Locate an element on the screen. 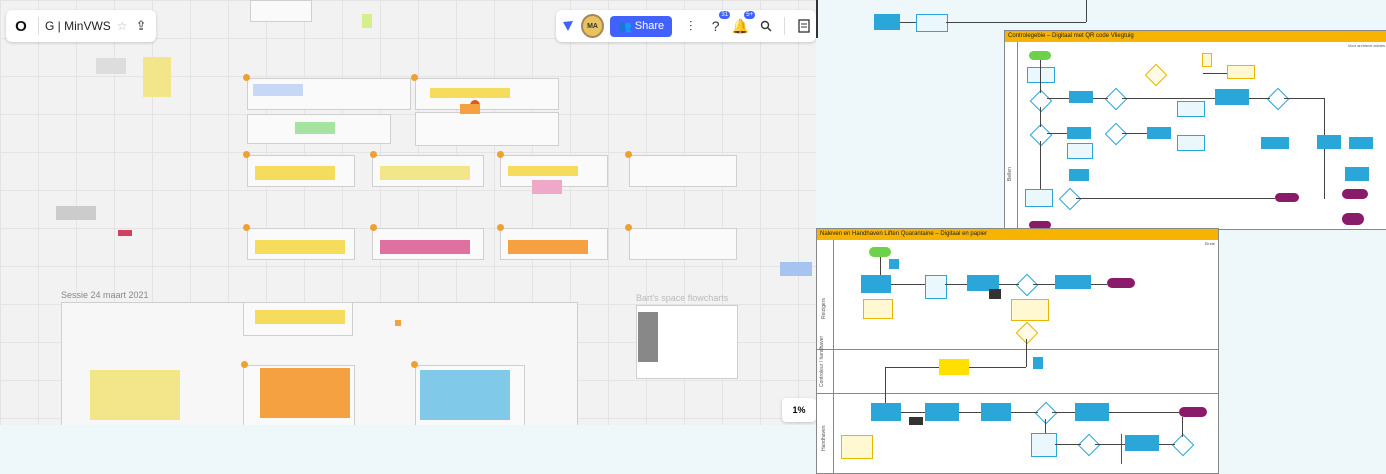 The height and width of the screenshot is (474, 1386). avatar: MA is located at coordinates (592, 26).